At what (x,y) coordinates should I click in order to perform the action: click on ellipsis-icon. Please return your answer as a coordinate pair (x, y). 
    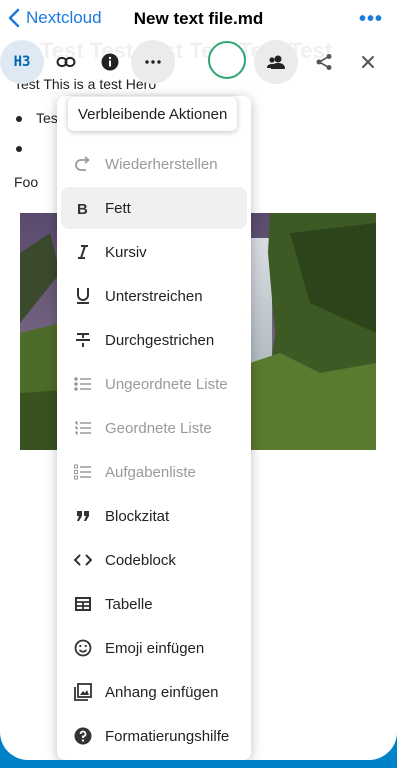
    Looking at the image, I should click on (153, 62).